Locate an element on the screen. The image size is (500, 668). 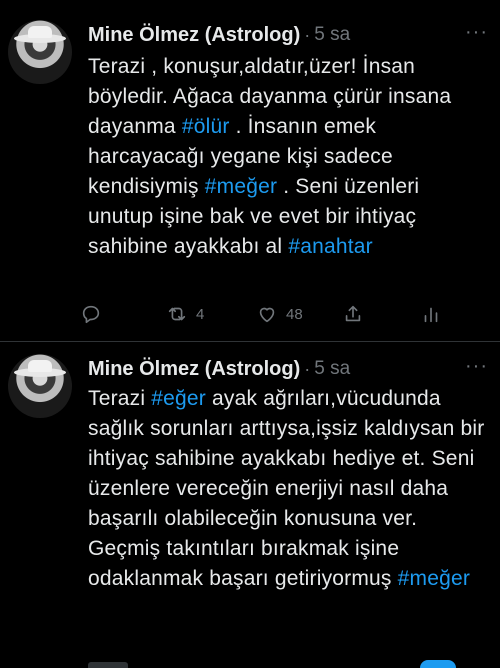
retweet-count: 4 is located at coordinates (200, 314).